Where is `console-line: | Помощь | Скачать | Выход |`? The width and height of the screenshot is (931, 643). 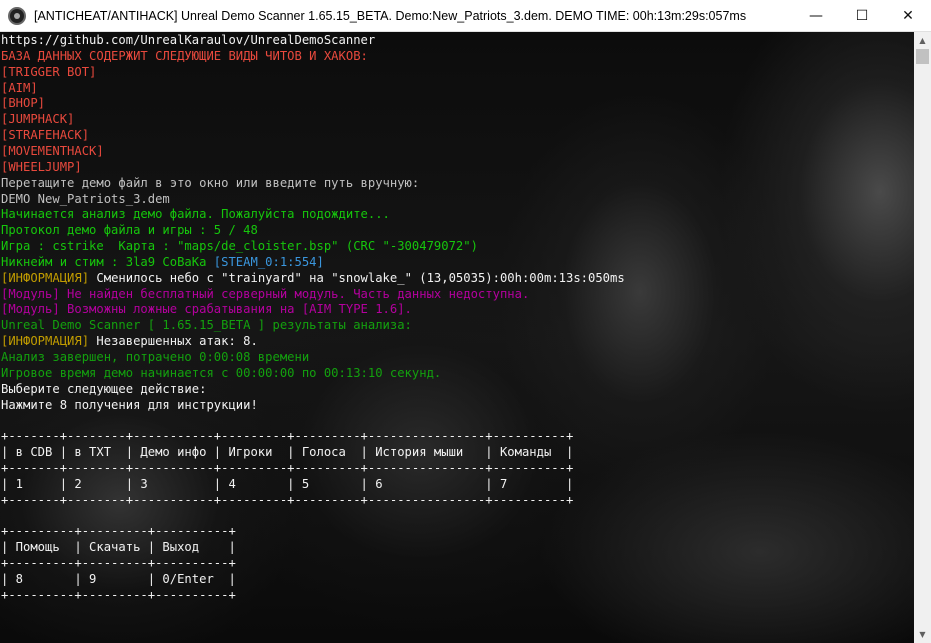
console-line: | Помощь | Скачать | Выход | is located at coordinates (118, 547).